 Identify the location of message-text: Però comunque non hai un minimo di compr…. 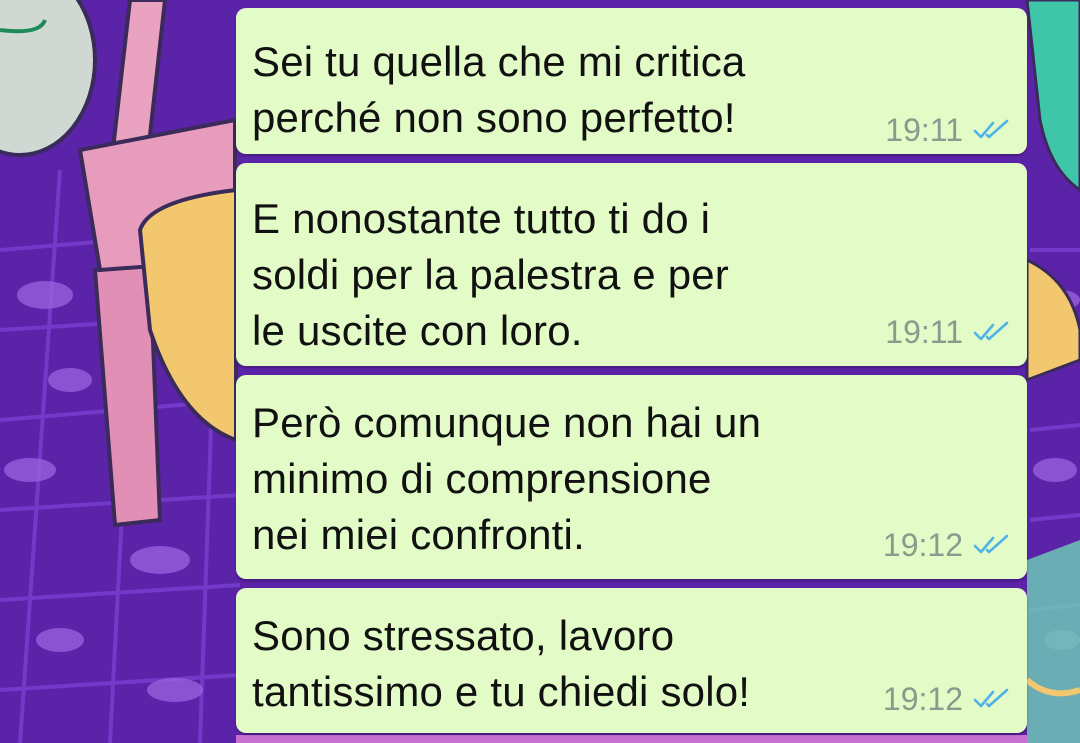
(507, 478).